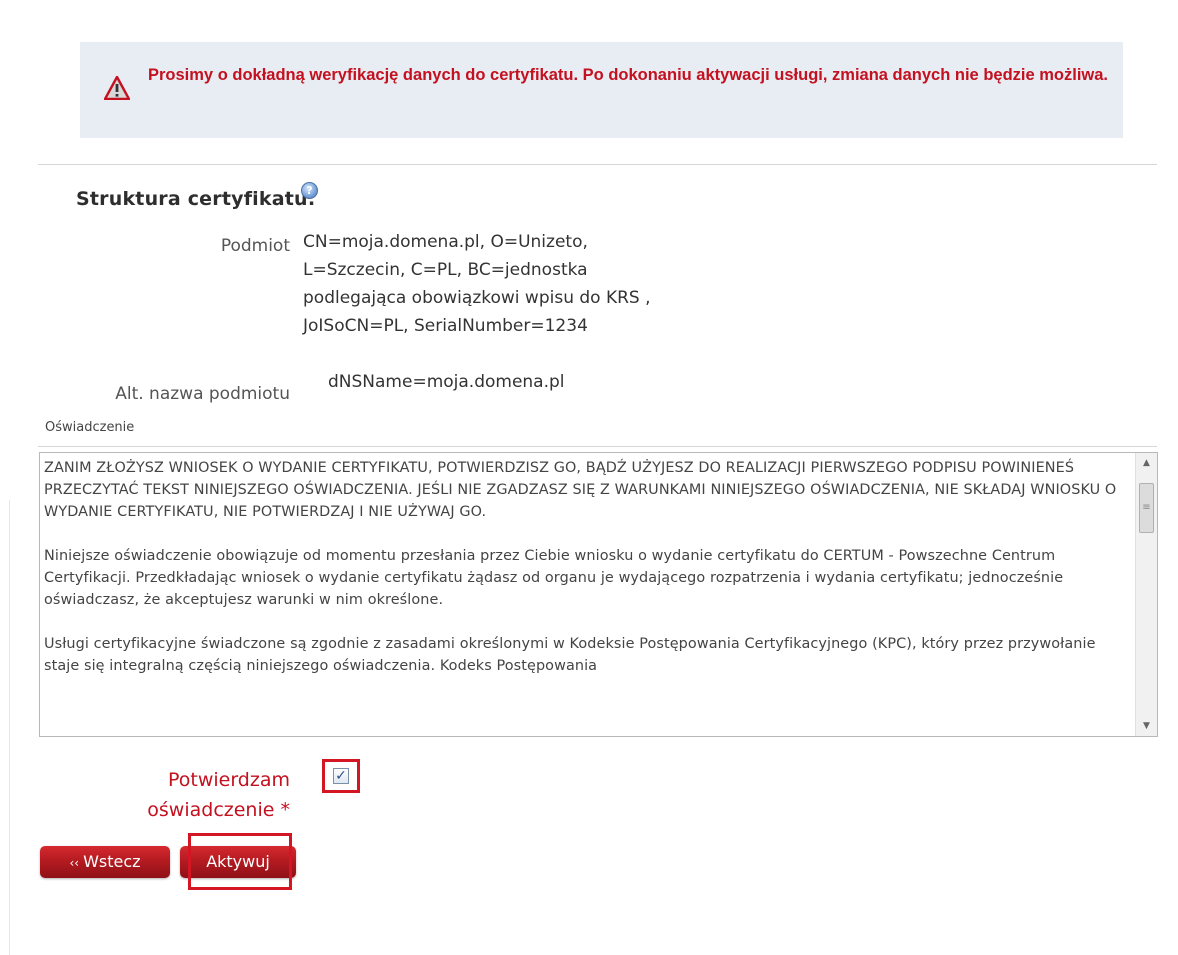 This screenshot has width=1178, height=955. What do you see at coordinates (1146, 463) in the screenshot?
I see `scroll-up-arrow-icon: ▲` at bounding box center [1146, 463].